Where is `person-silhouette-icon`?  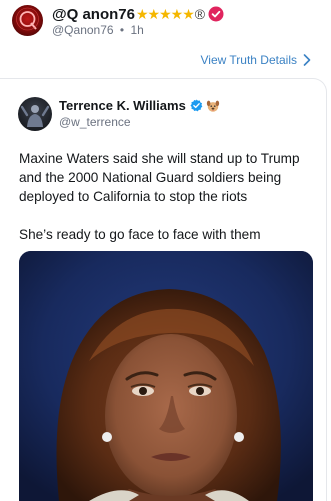
person-silhouette-icon is located at coordinates (35, 116).